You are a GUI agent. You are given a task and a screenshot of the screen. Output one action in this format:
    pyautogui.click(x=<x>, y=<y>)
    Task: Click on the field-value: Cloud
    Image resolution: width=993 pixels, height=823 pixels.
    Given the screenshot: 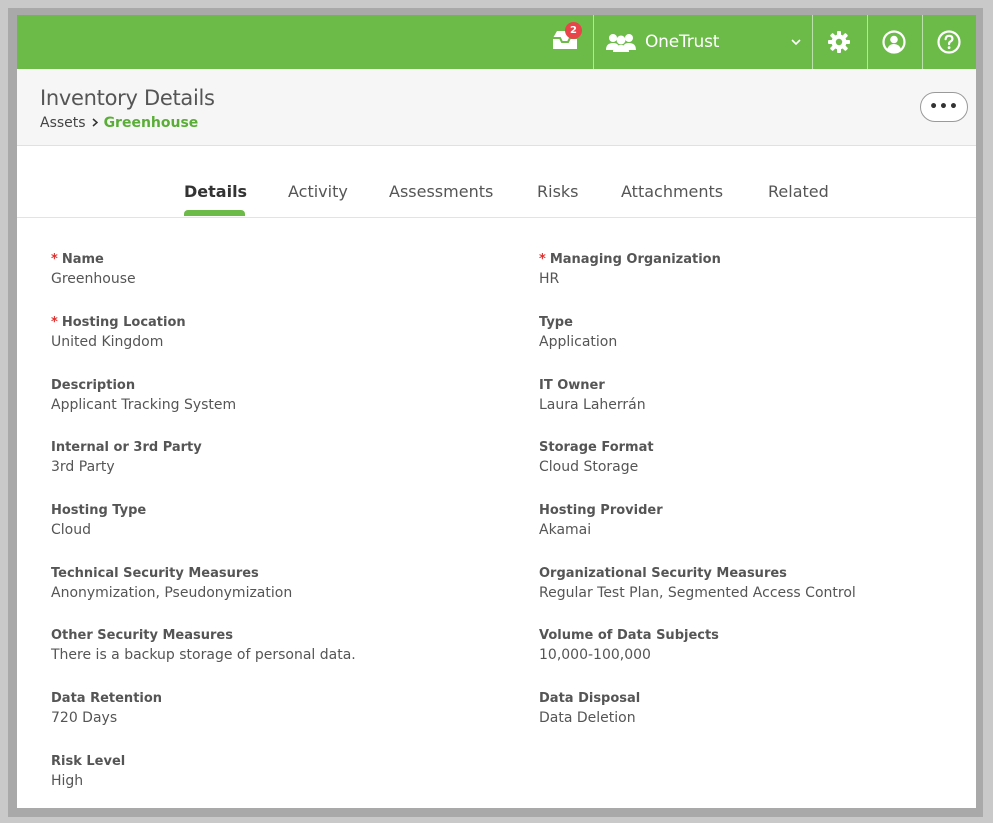 What is the action you would take?
    pyautogui.click(x=71, y=530)
    